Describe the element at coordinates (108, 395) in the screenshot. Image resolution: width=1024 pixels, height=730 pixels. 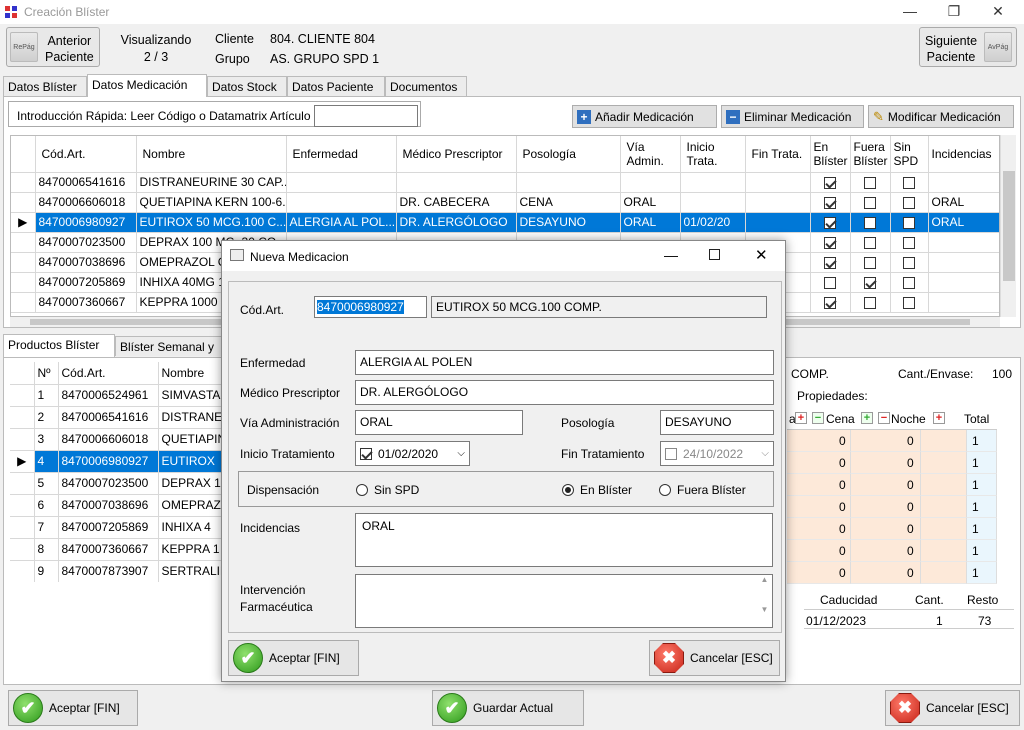
I see `cell-code: 8470006524961` at that location.